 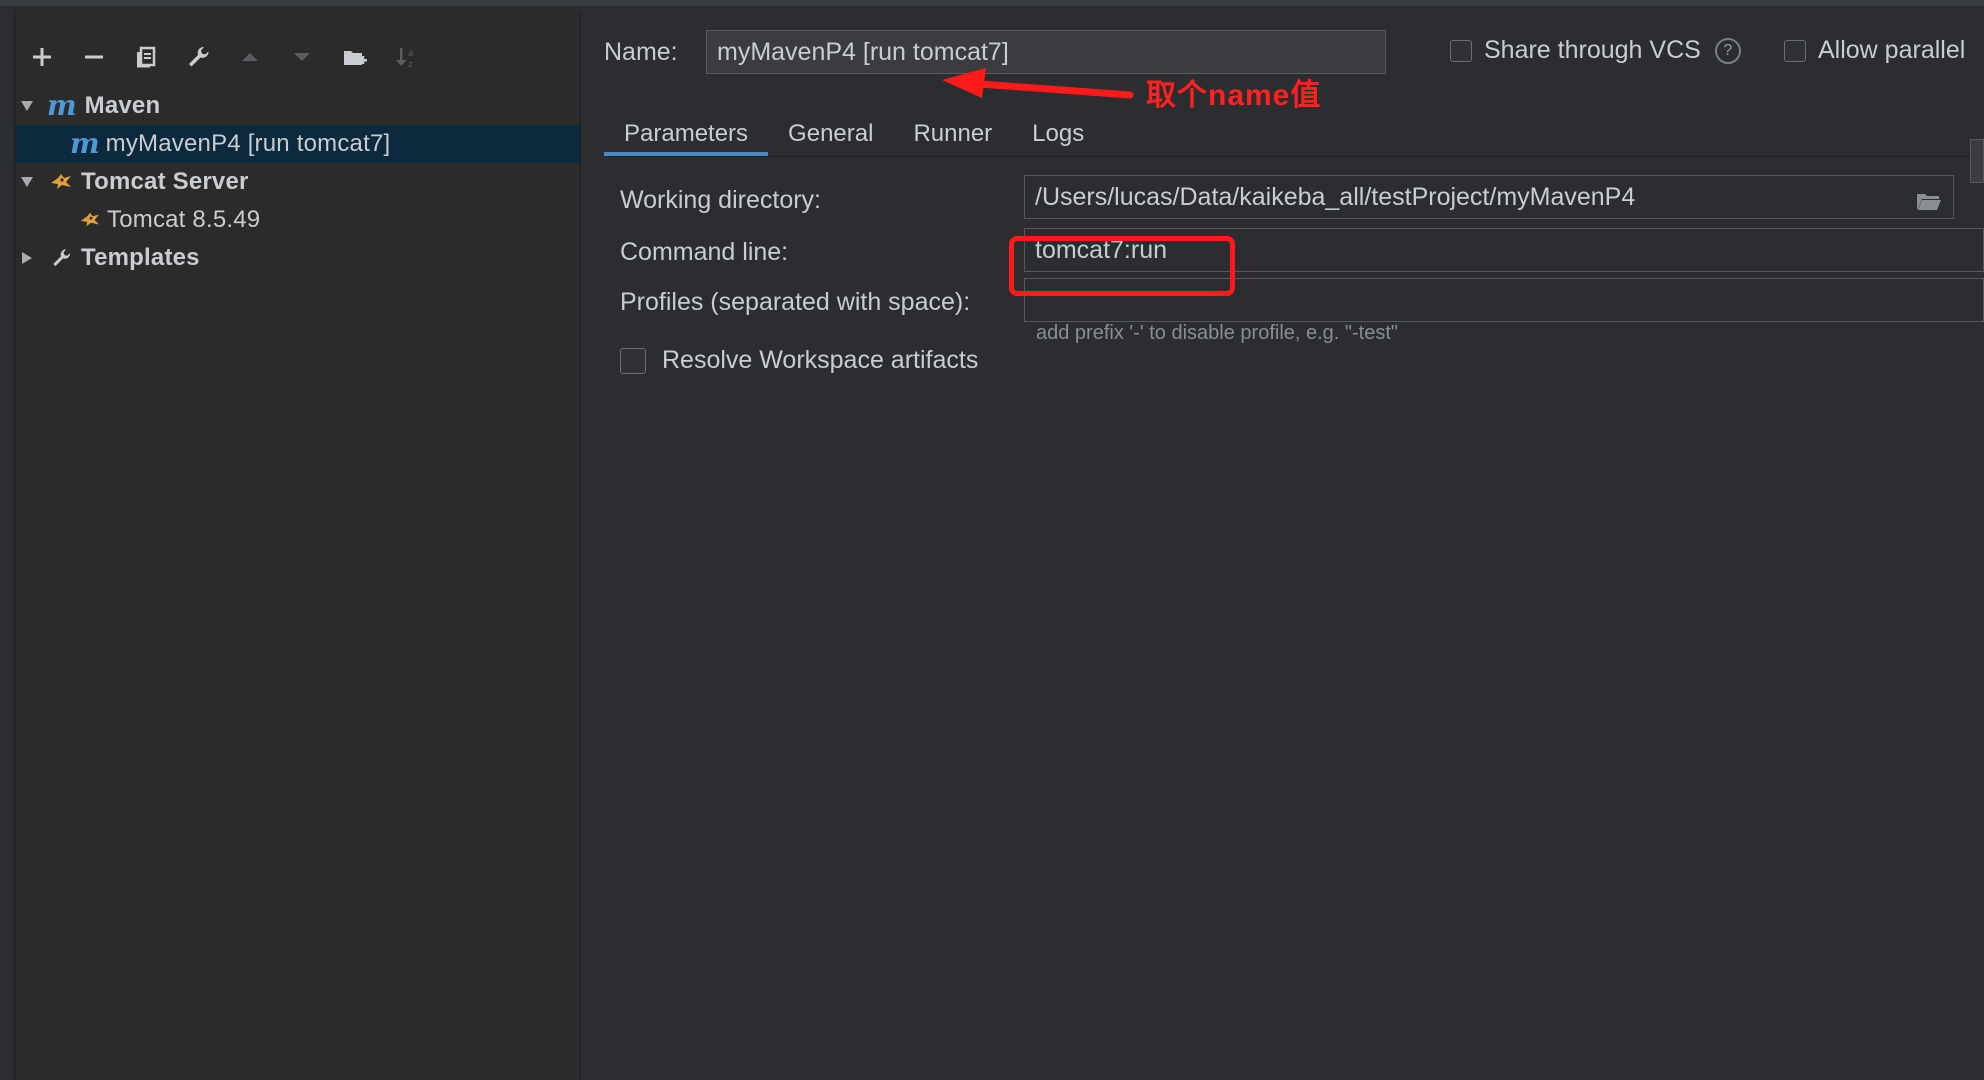 I want to click on resolve-workspace-option: Resolve Workspace artifacts, so click(x=799, y=360).